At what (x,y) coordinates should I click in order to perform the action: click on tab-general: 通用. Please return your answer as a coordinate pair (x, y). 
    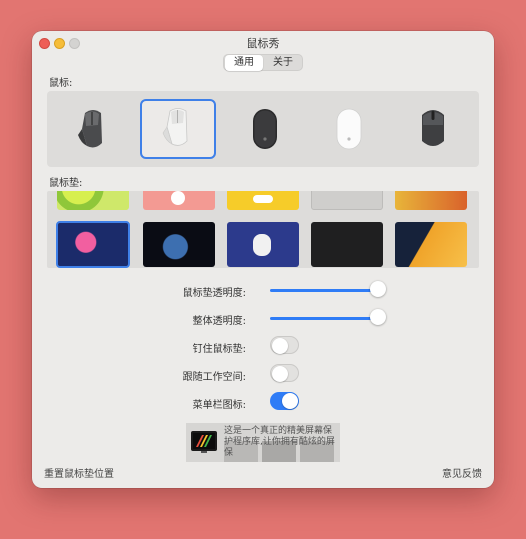
    Looking at the image, I should click on (244, 63).